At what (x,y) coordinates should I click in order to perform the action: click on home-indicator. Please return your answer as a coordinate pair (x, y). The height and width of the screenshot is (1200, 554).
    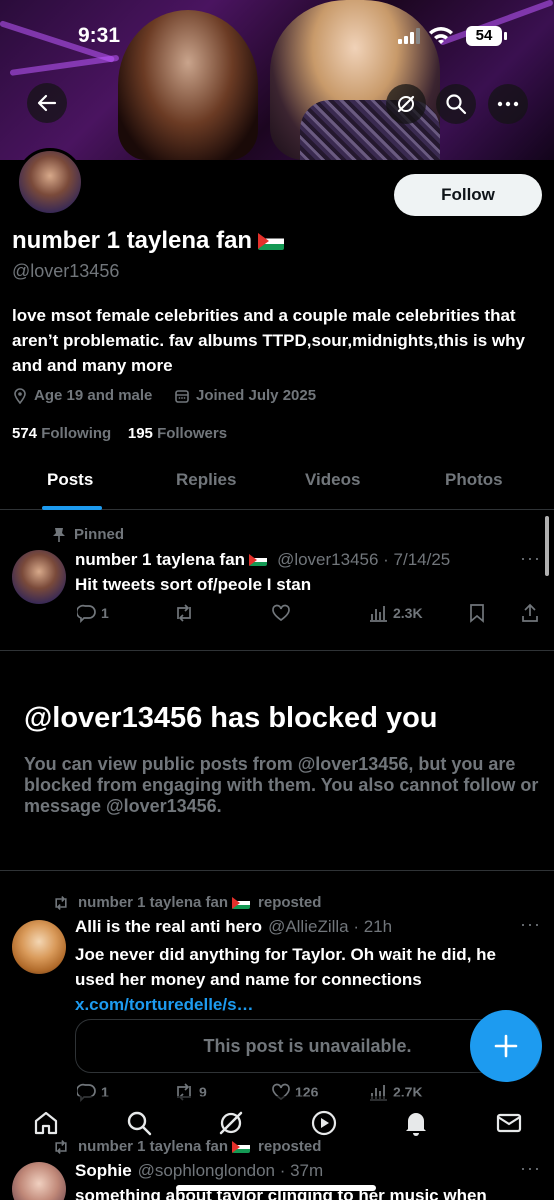
    Looking at the image, I should click on (276, 1188).